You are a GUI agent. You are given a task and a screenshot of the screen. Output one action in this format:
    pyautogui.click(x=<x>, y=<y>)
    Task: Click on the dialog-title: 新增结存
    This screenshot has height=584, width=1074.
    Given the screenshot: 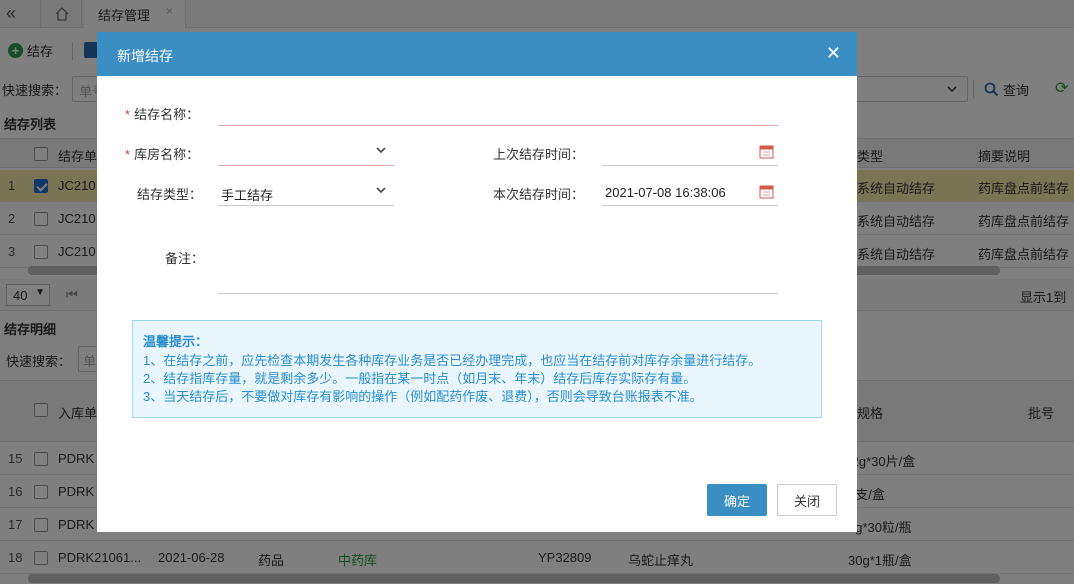 What is the action you would take?
    pyautogui.click(x=145, y=56)
    